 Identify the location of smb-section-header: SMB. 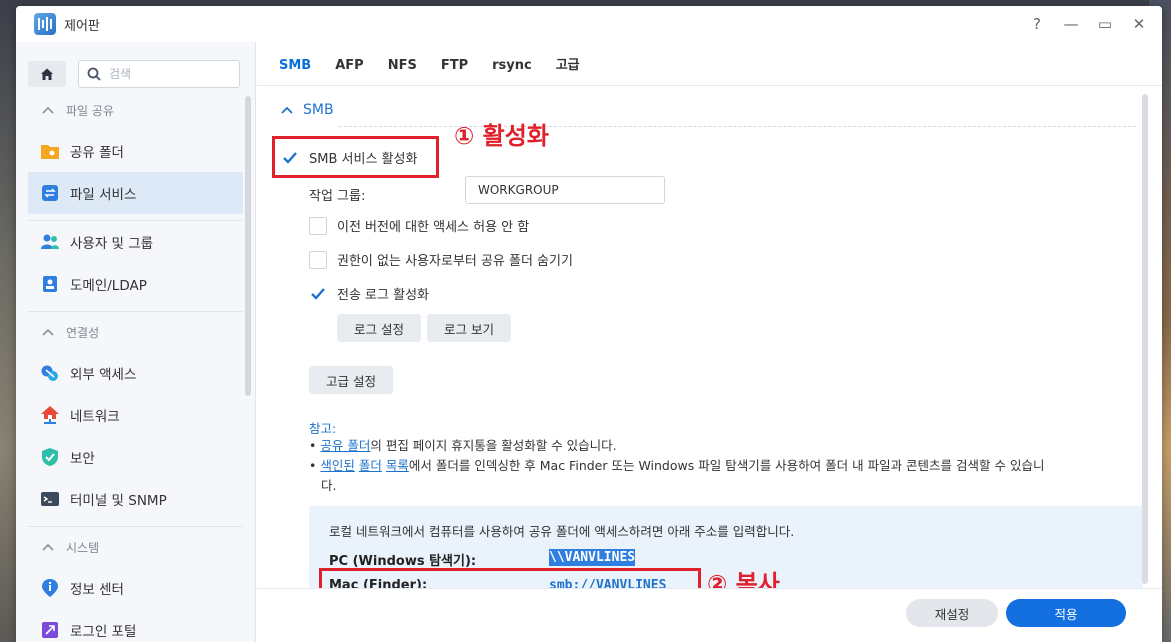
(307, 110).